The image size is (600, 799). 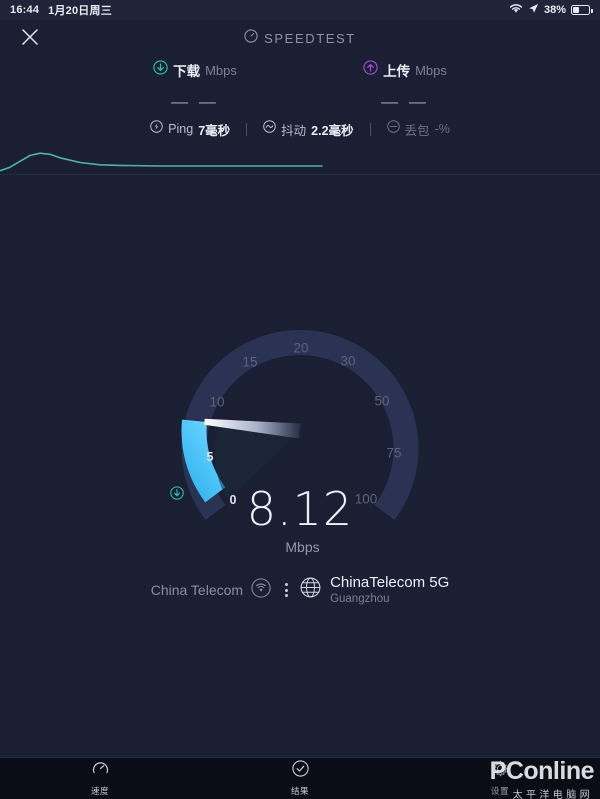 What do you see at coordinates (431, 70) in the screenshot?
I see `metric-upload-unit: Mbps` at bounding box center [431, 70].